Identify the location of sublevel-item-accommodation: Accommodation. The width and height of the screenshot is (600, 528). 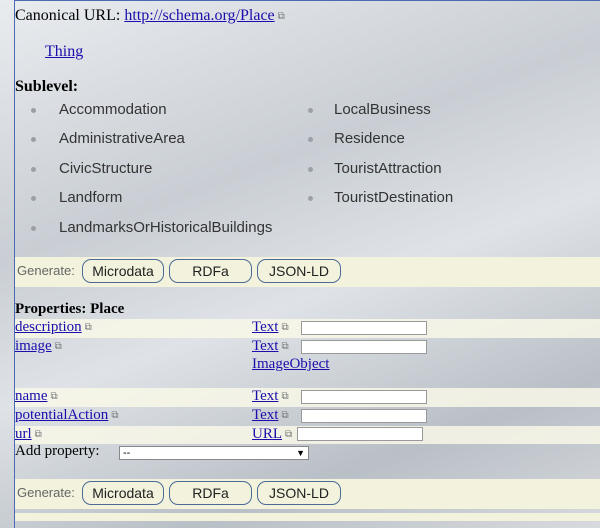
(113, 109).